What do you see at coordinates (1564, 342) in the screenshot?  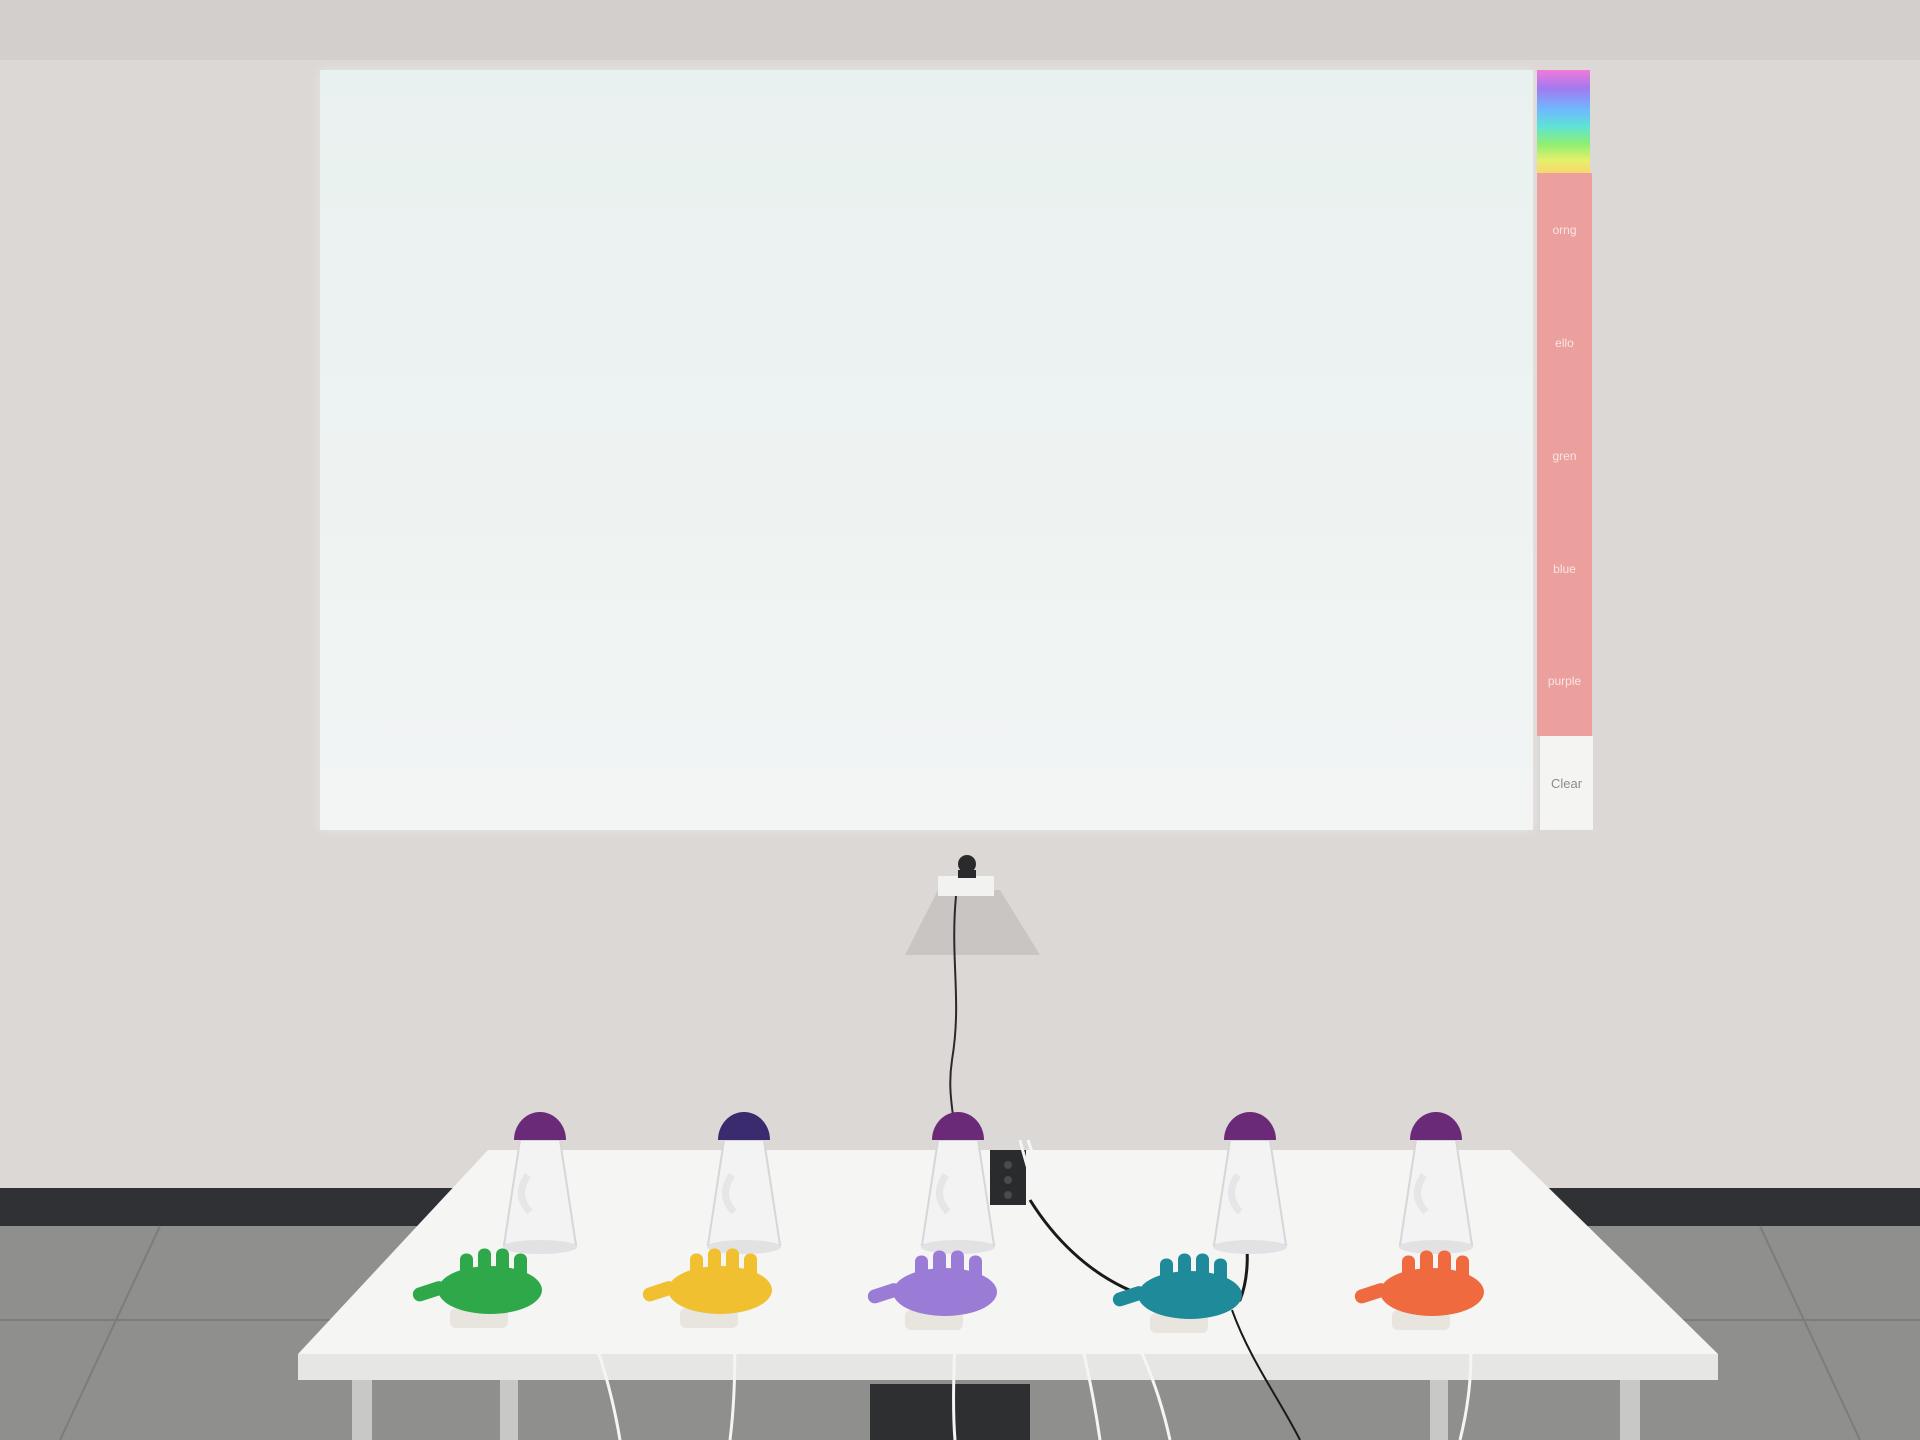 I see `color-button-yellow: ello` at bounding box center [1564, 342].